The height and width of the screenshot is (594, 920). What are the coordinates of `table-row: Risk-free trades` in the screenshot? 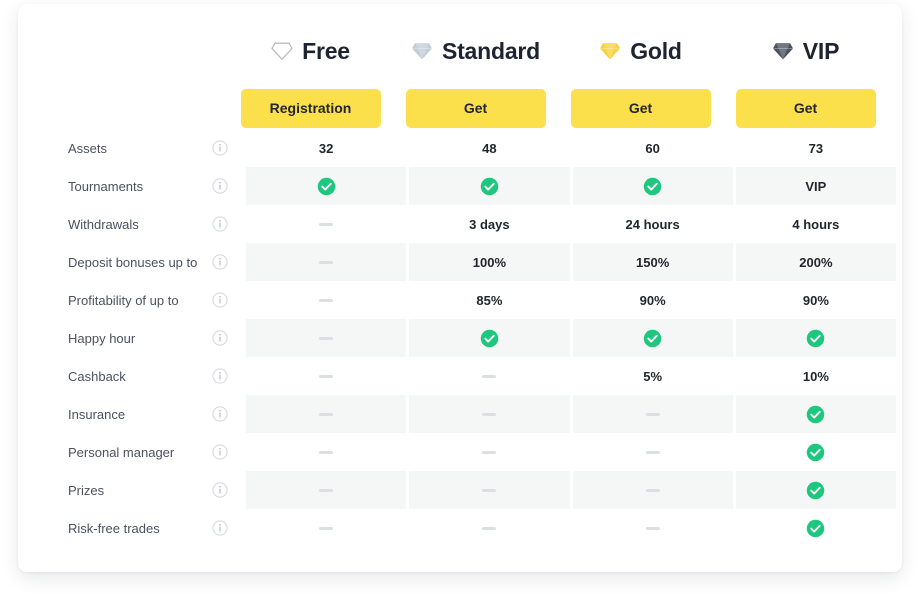 It's located at (473, 528).